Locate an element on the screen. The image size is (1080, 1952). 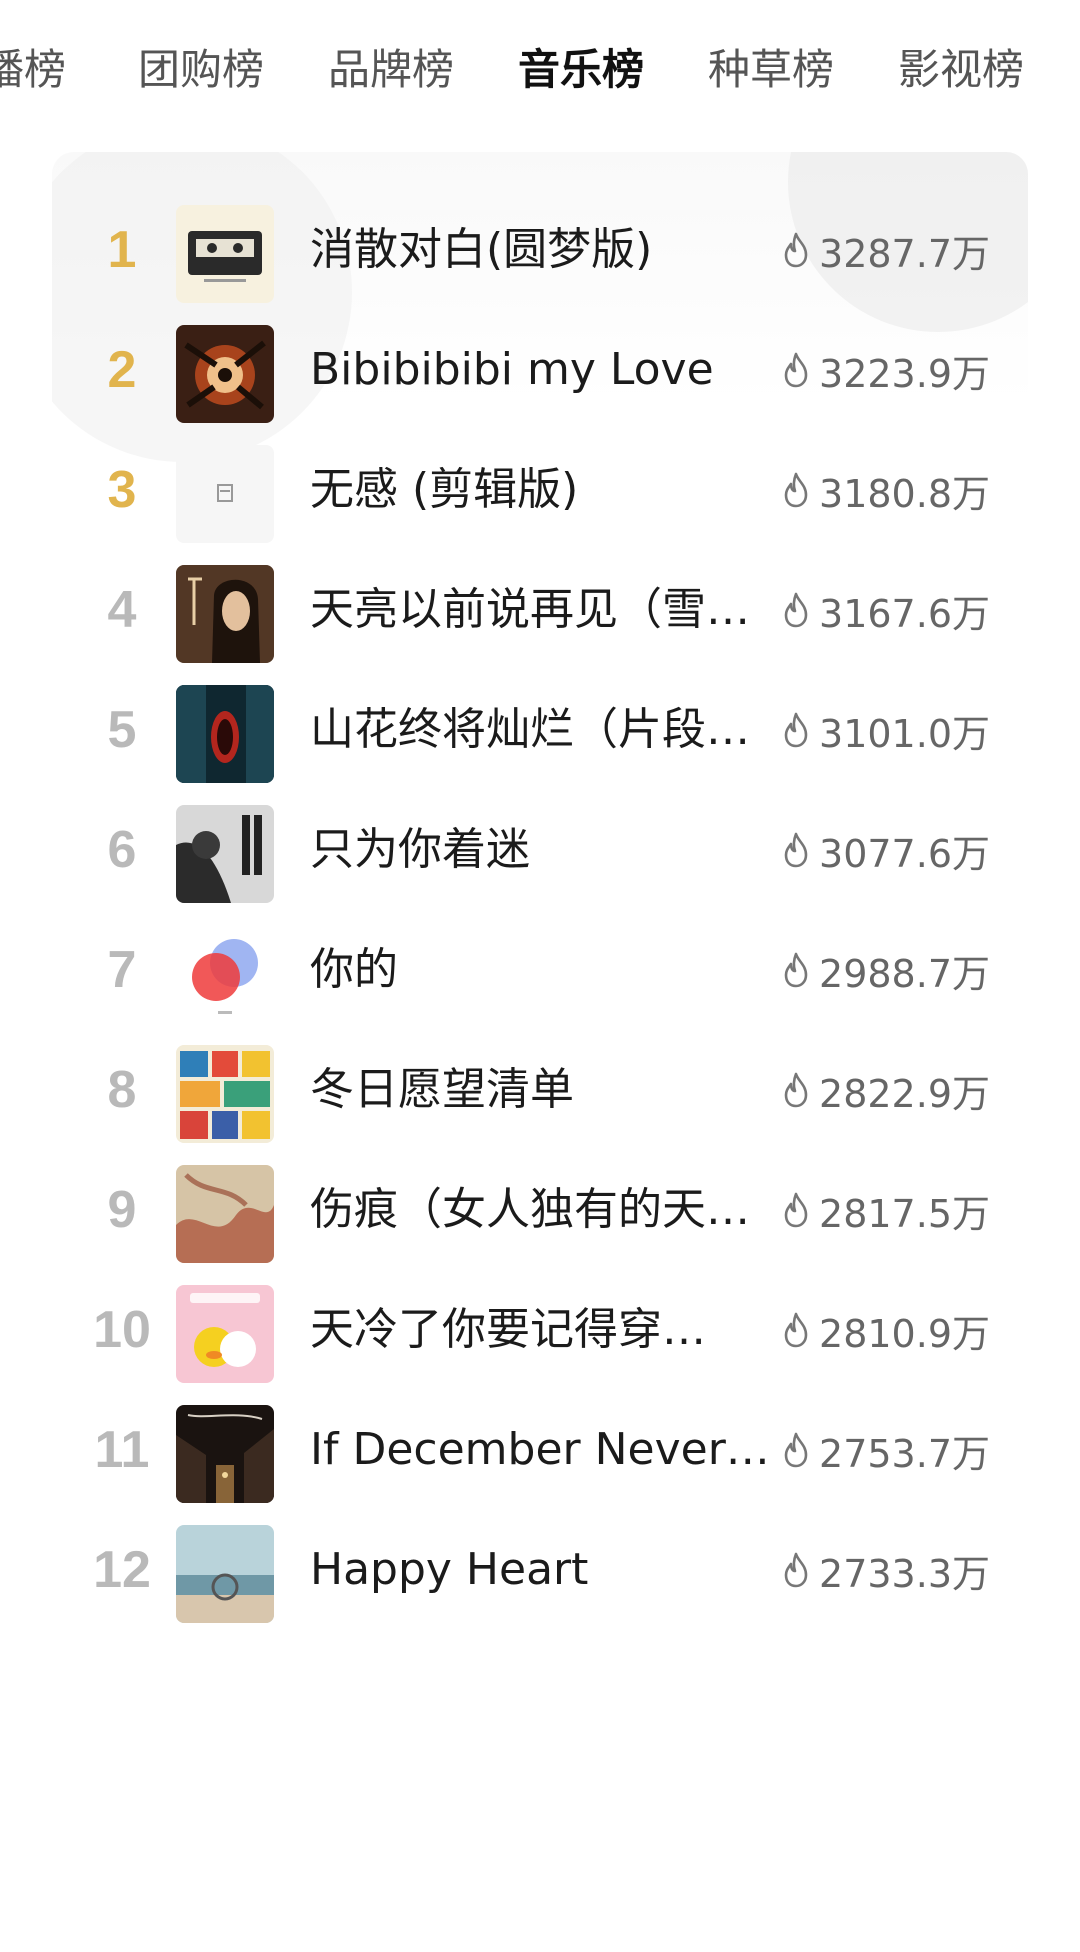
heat-value: 2733.3万 is located at coordinates (880, 1570).